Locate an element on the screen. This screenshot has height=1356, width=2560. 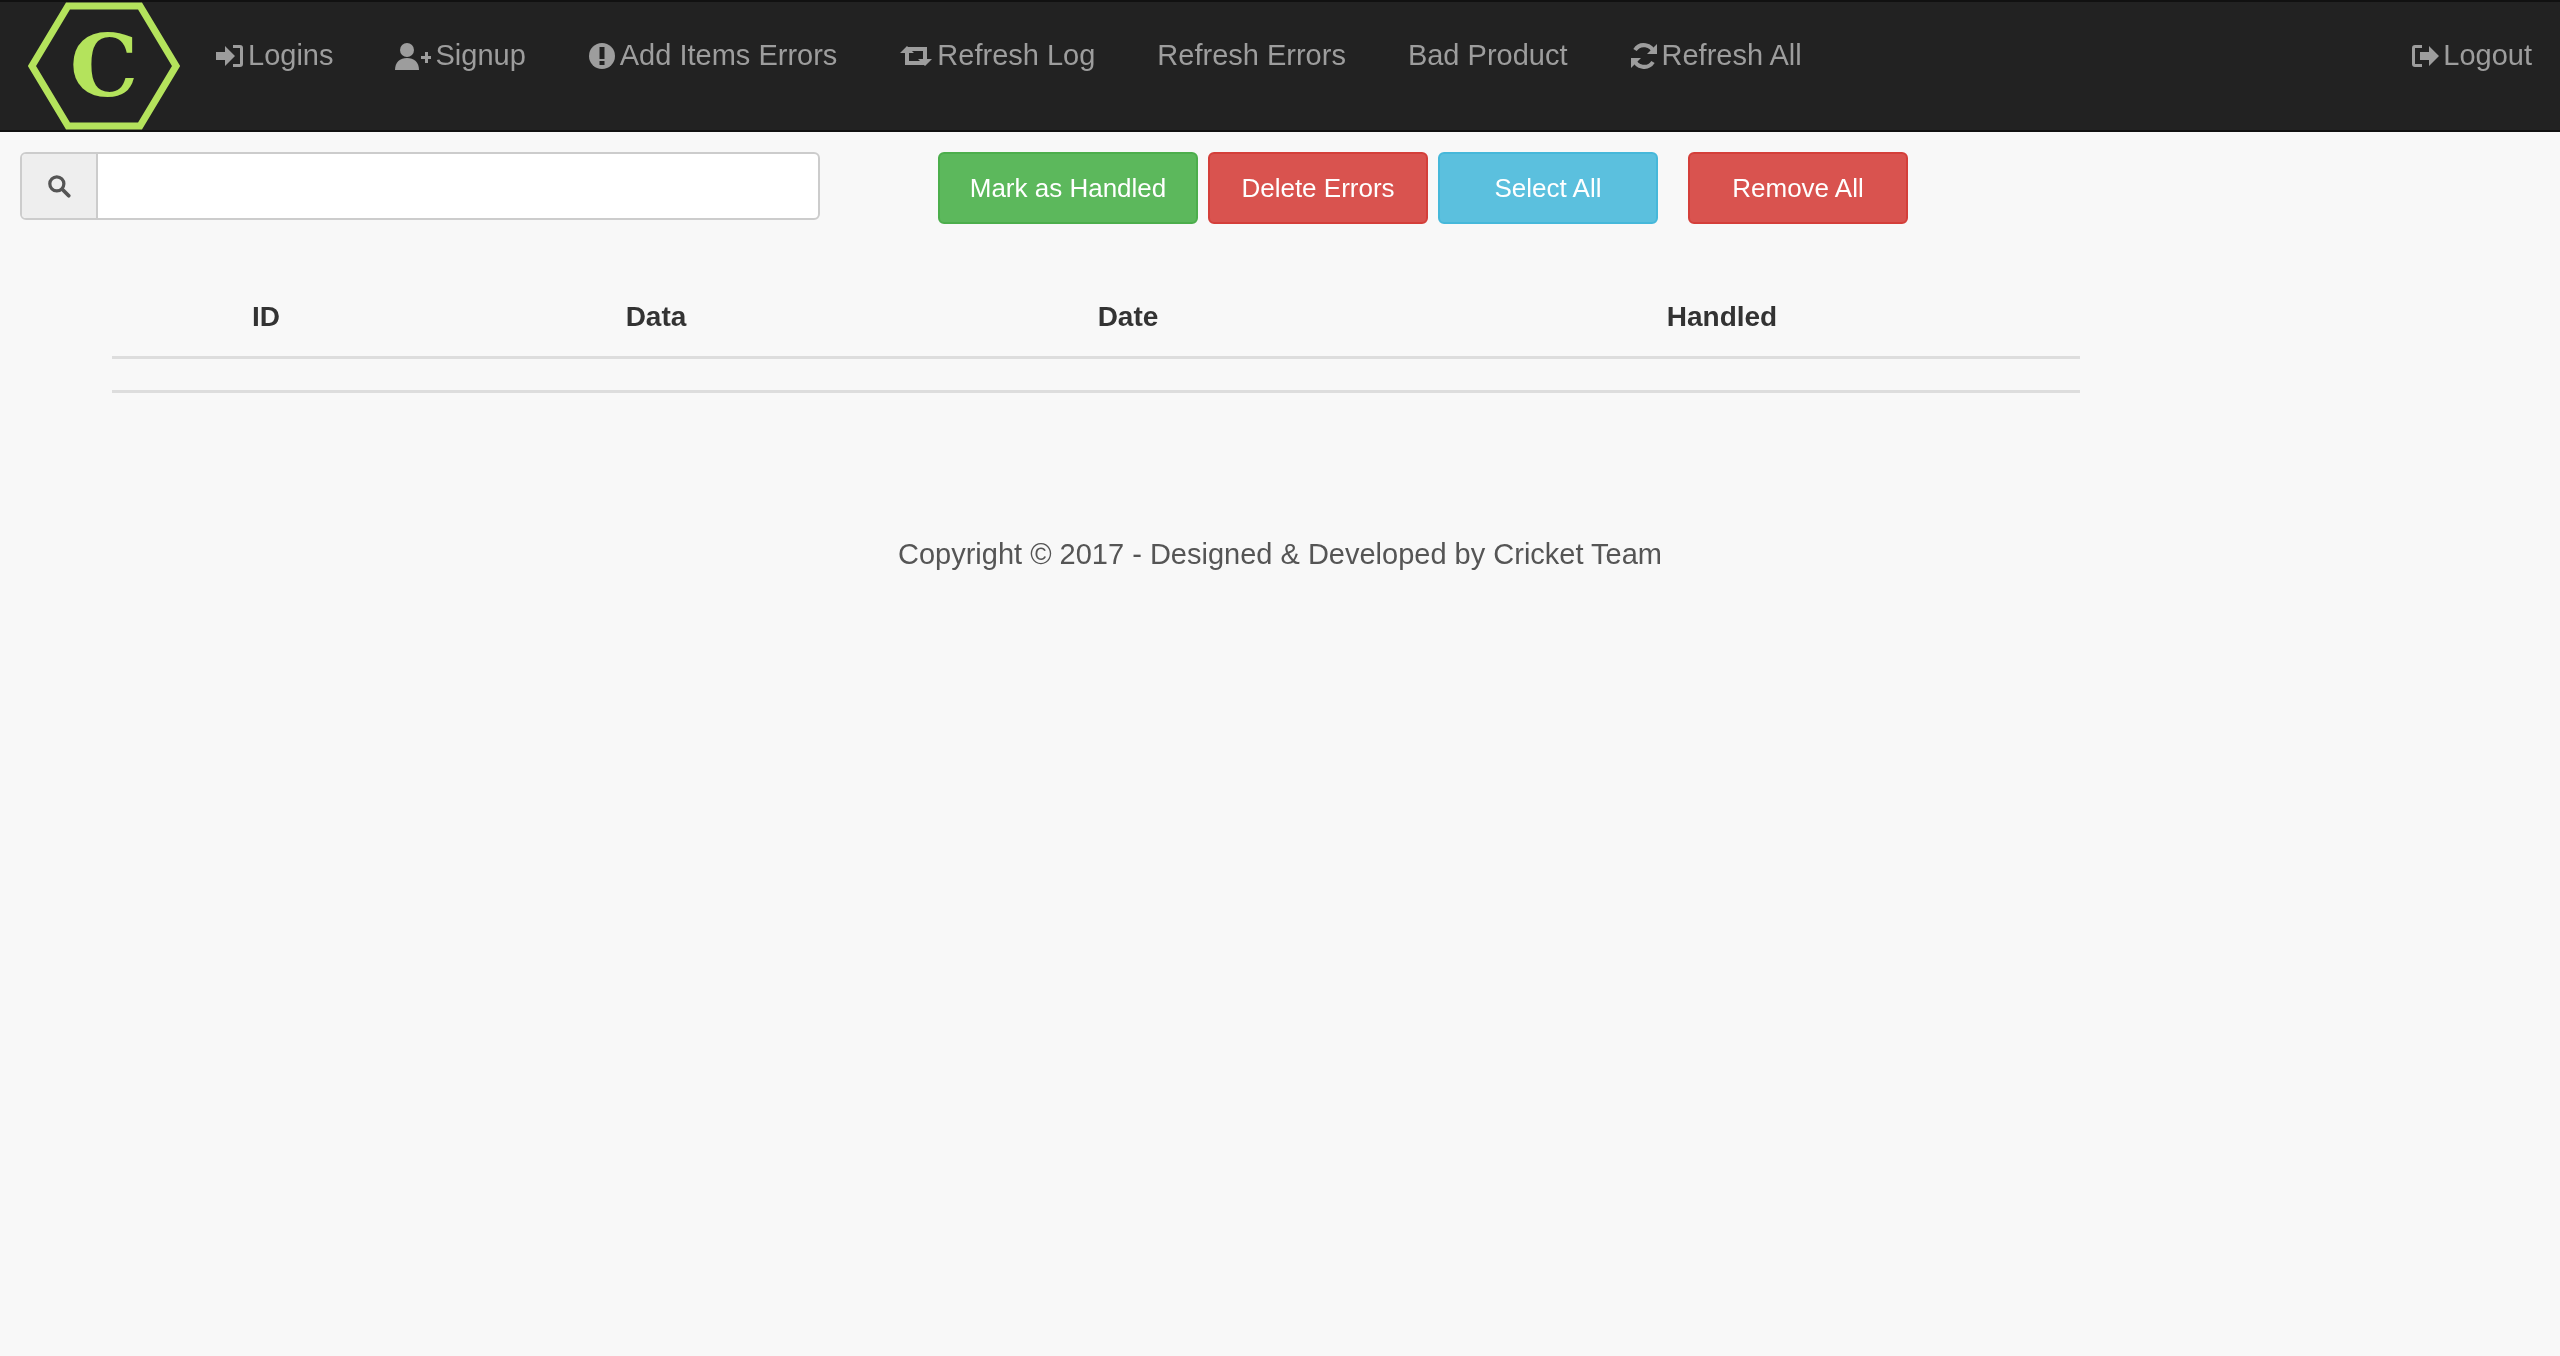
nav-link: Signup is located at coordinates (460, 56).